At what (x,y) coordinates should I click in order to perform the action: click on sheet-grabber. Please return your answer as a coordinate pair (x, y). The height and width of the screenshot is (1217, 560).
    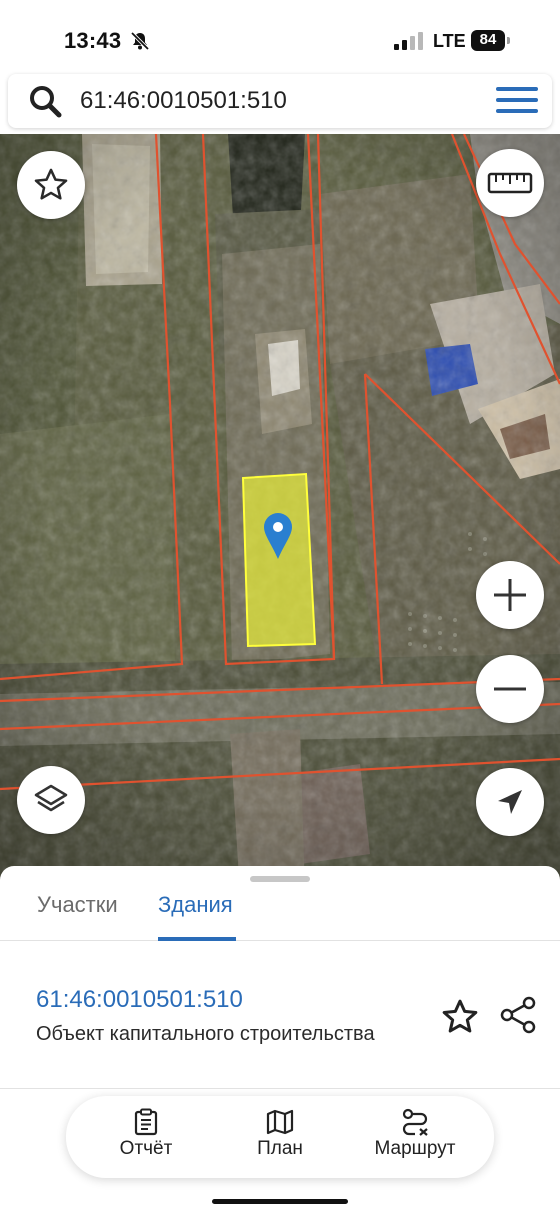
    Looking at the image, I should click on (280, 879).